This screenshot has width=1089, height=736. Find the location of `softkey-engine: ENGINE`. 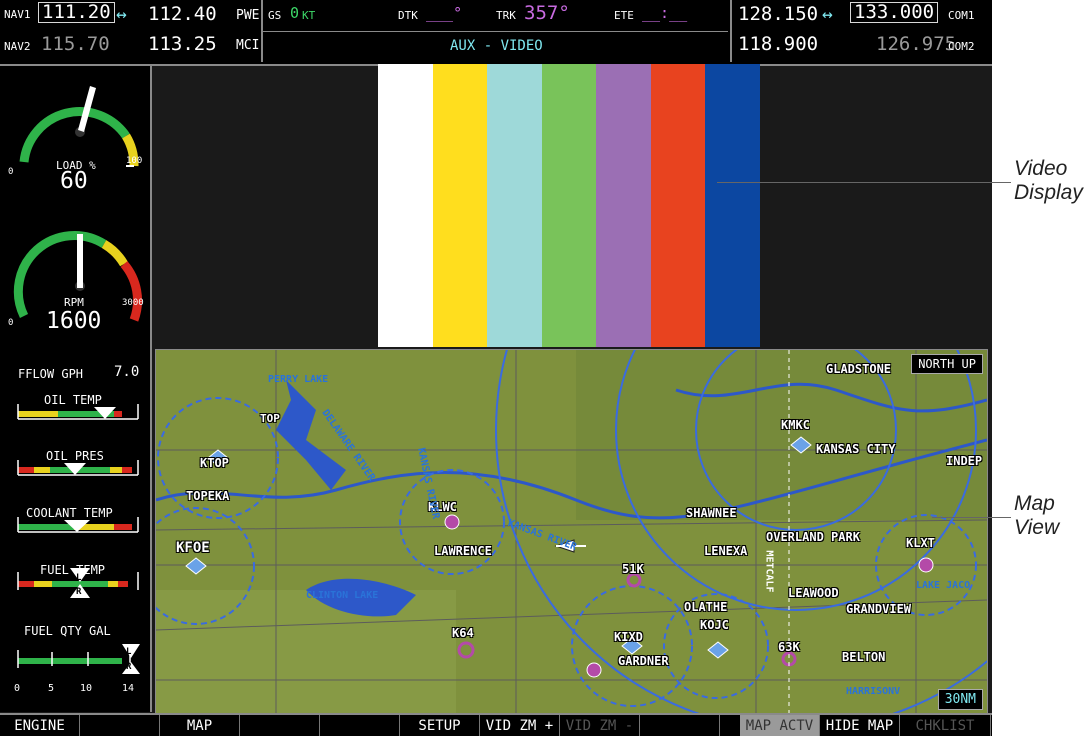

softkey-engine: ENGINE is located at coordinates (40, 725).